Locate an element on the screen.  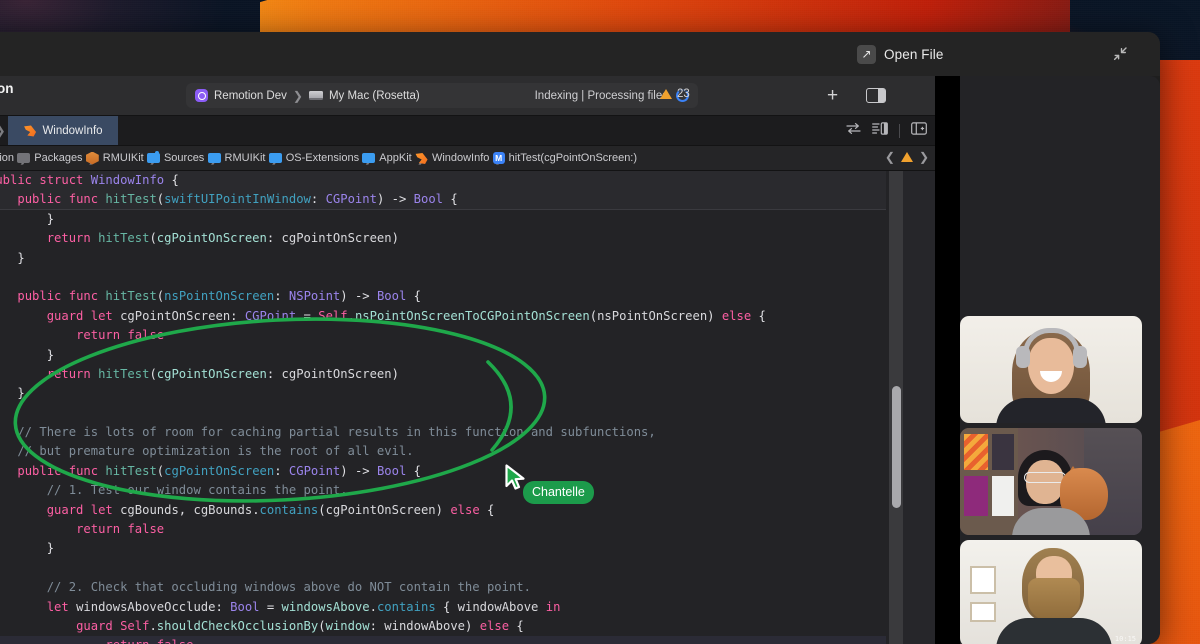
code-token: else is located at coordinates (736, 315).